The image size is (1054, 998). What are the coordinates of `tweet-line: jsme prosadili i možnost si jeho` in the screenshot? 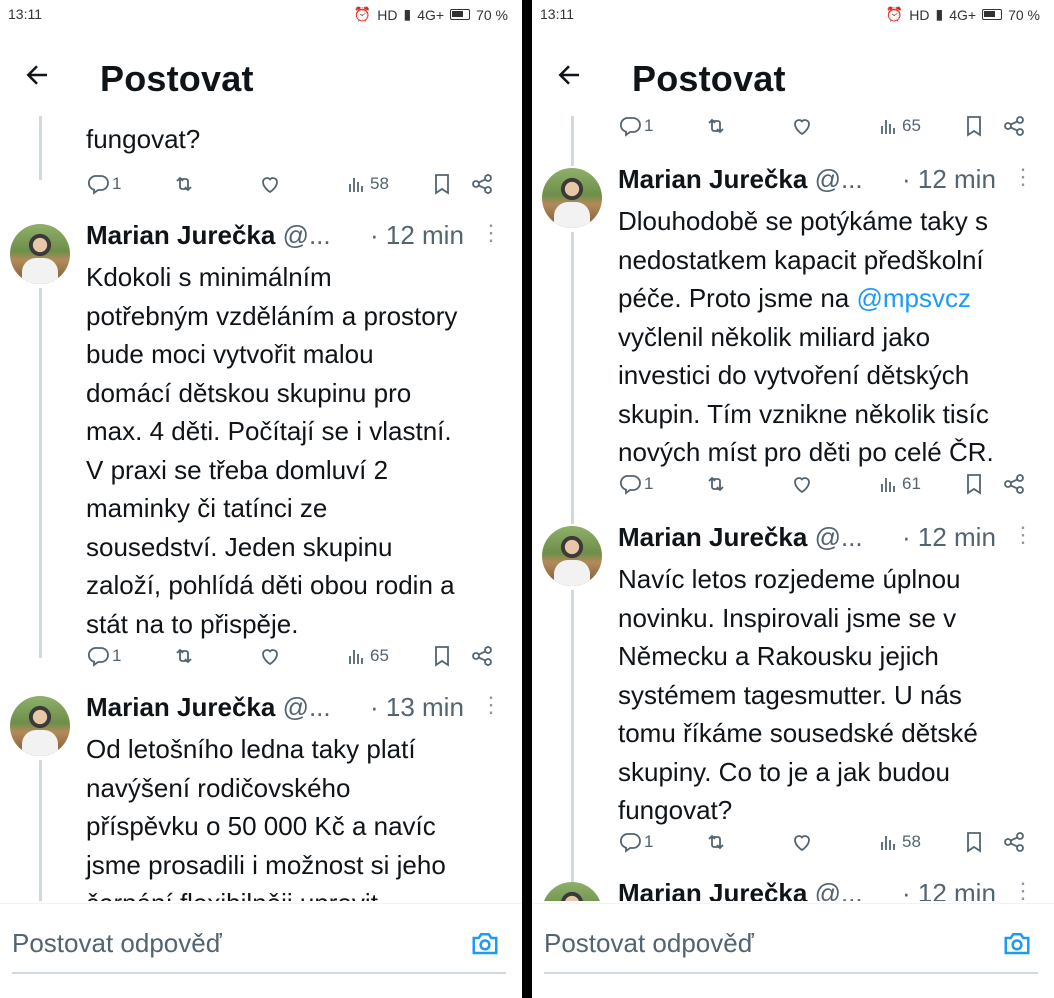 It's located at (266, 864).